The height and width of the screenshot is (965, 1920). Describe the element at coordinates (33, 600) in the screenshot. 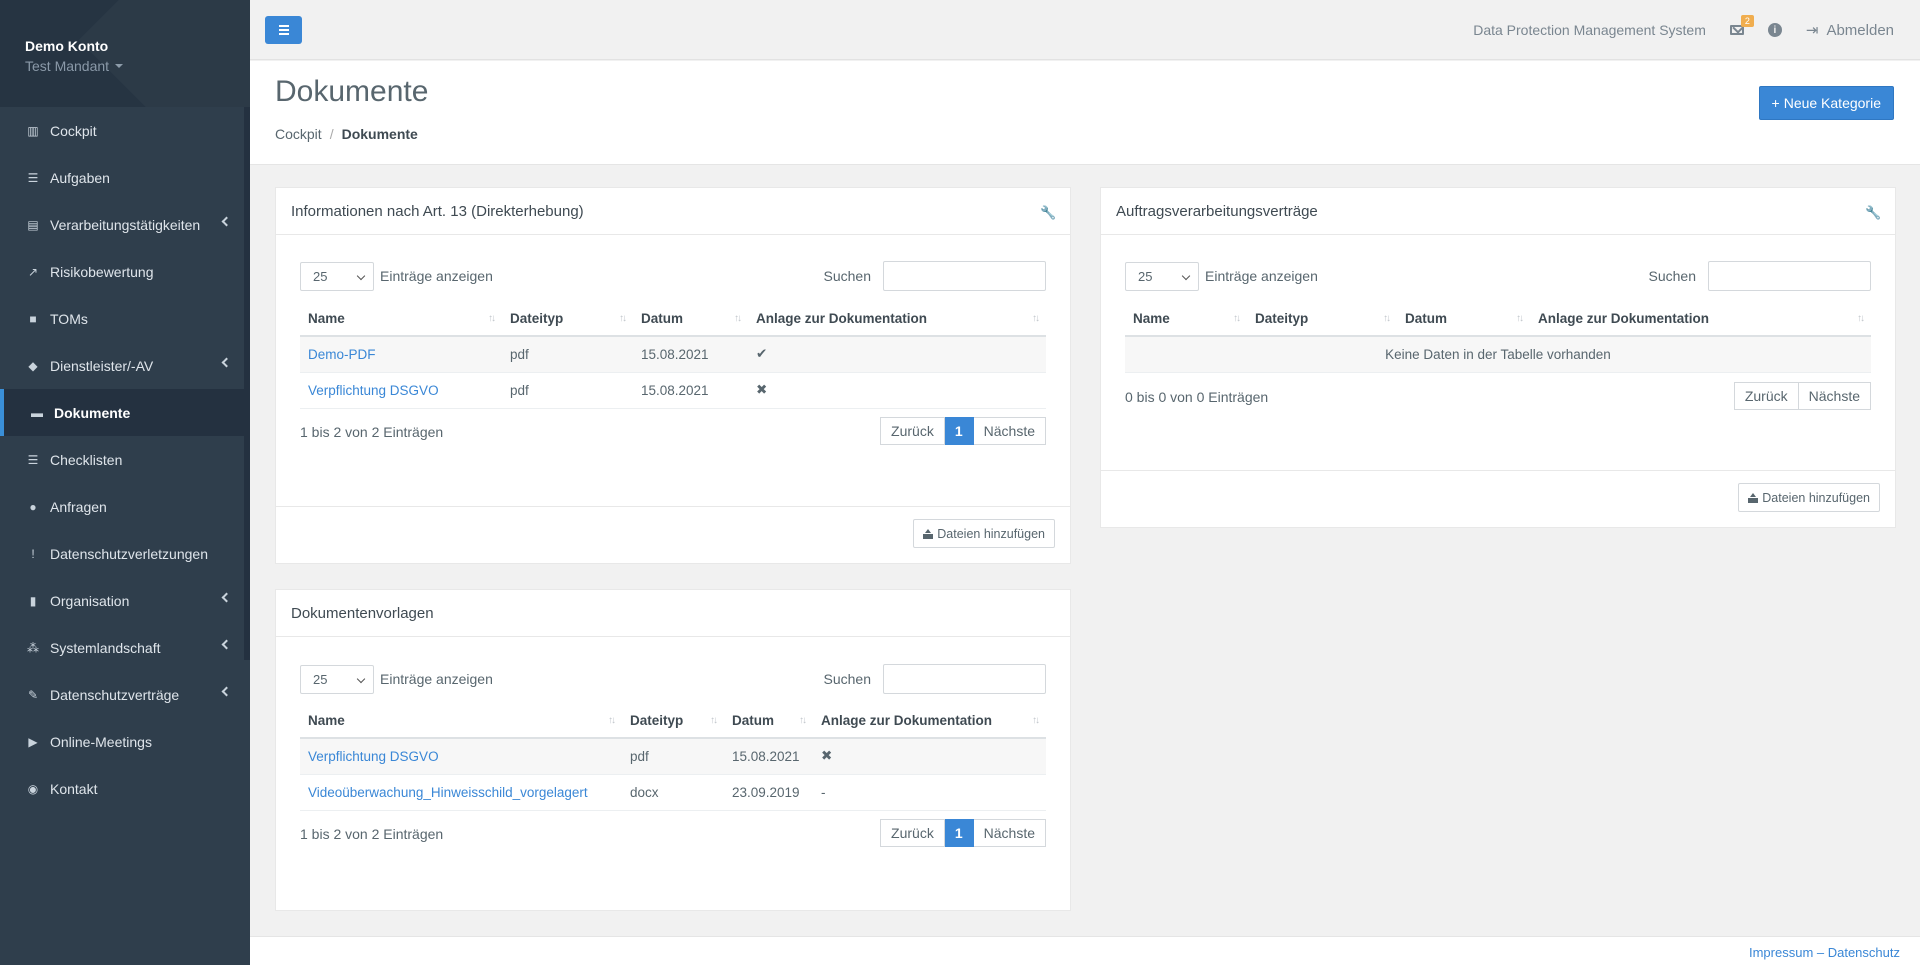

I see `building-icon: ▮` at that location.